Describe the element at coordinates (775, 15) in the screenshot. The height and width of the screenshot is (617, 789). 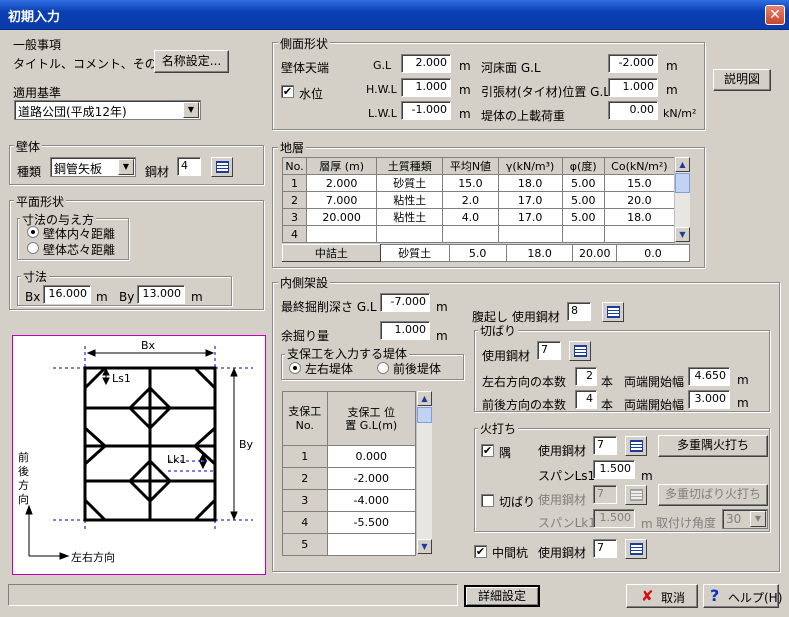
I see `close-icon: ✕` at that location.